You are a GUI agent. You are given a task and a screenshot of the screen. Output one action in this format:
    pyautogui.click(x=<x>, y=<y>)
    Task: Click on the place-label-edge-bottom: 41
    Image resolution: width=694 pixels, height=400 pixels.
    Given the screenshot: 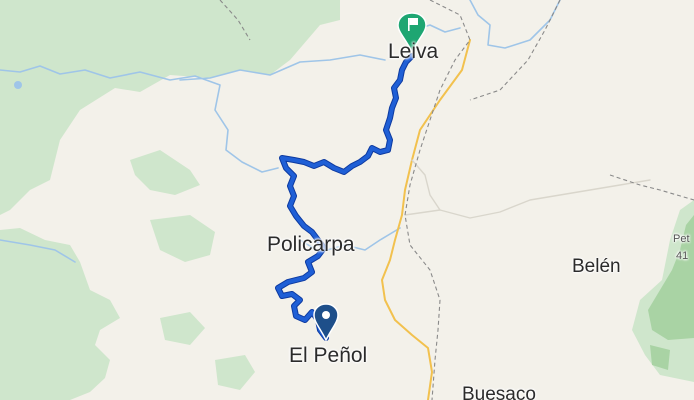 What is the action you would take?
    pyautogui.click(x=682, y=256)
    